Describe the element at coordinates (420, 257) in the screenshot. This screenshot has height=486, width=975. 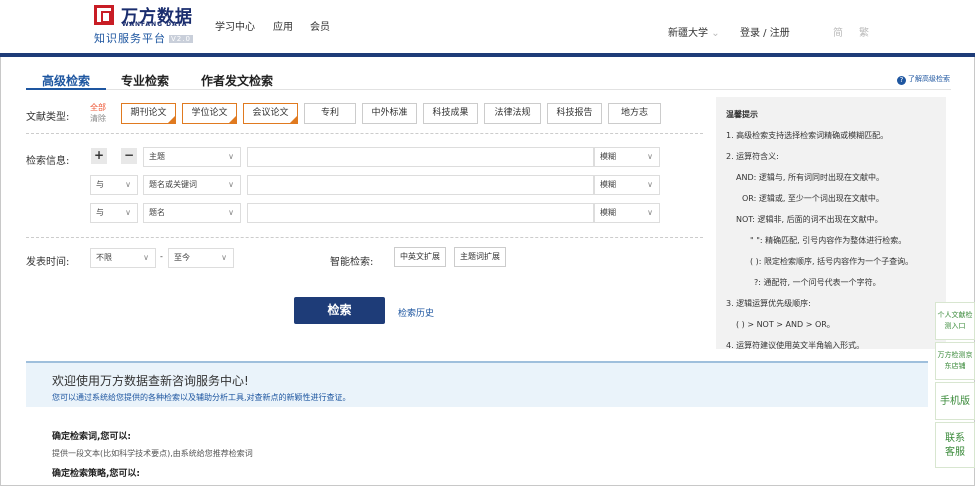
I see `cn-en-expand-toggle: 中英文扩展` at that location.